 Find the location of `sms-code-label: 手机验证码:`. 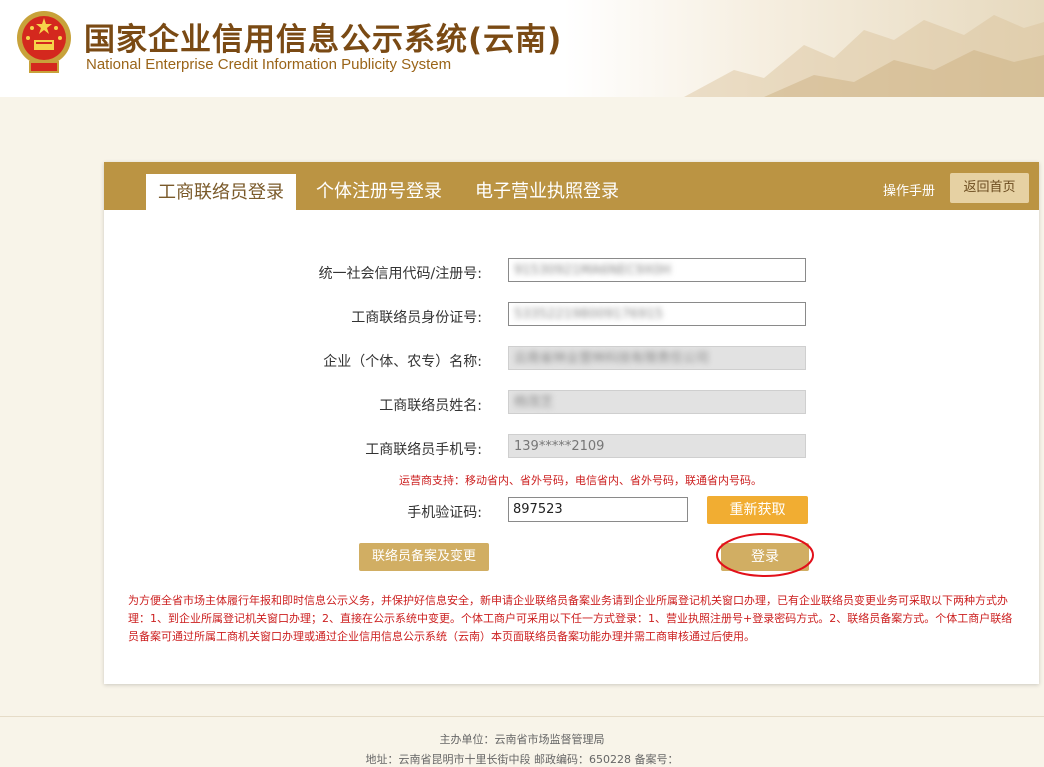

sms-code-label: 手机验证码: is located at coordinates (444, 513).